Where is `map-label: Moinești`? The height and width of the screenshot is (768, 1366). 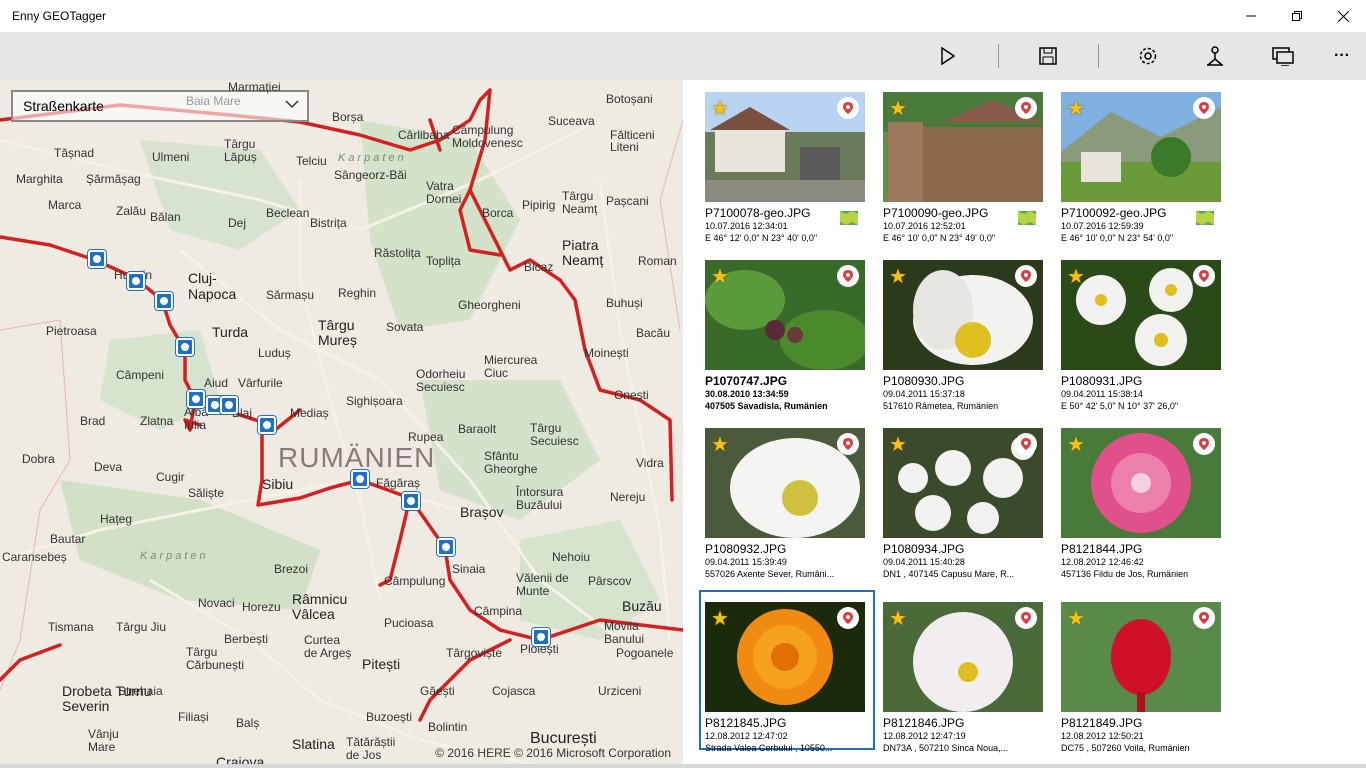 map-label: Moinești is located at coordinates (606, 353).